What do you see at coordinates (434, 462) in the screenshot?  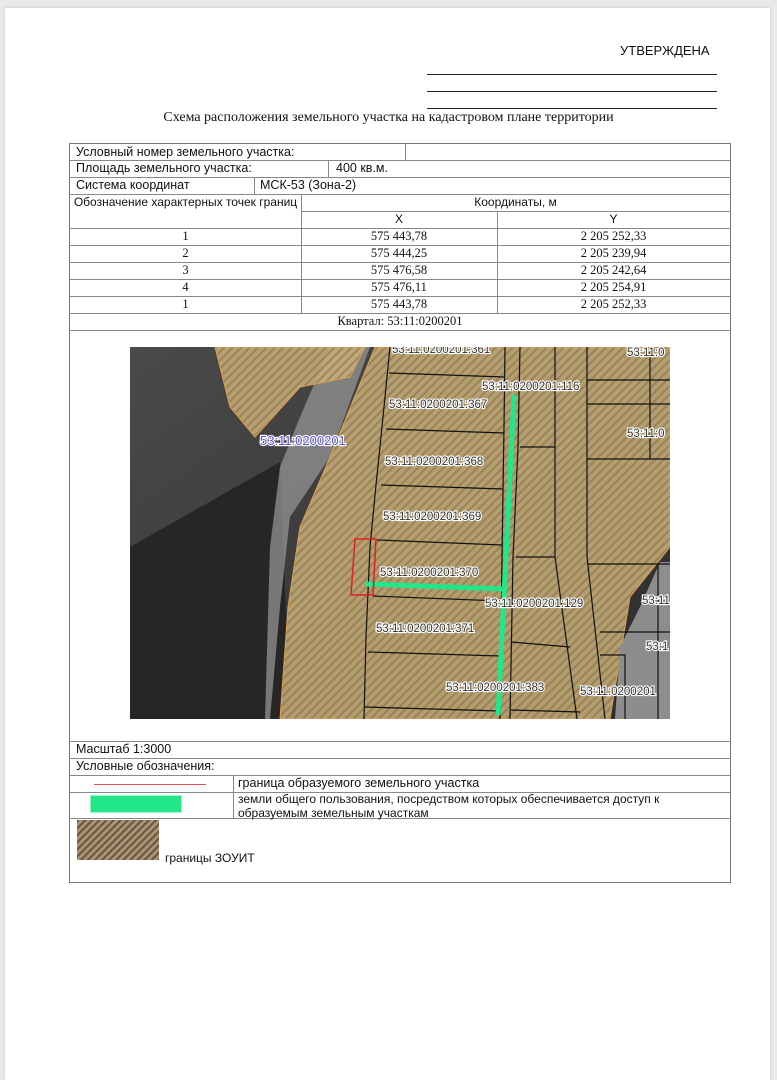 I see `map-label: 53:11:0200201:368` at bounding box center [434, 462].